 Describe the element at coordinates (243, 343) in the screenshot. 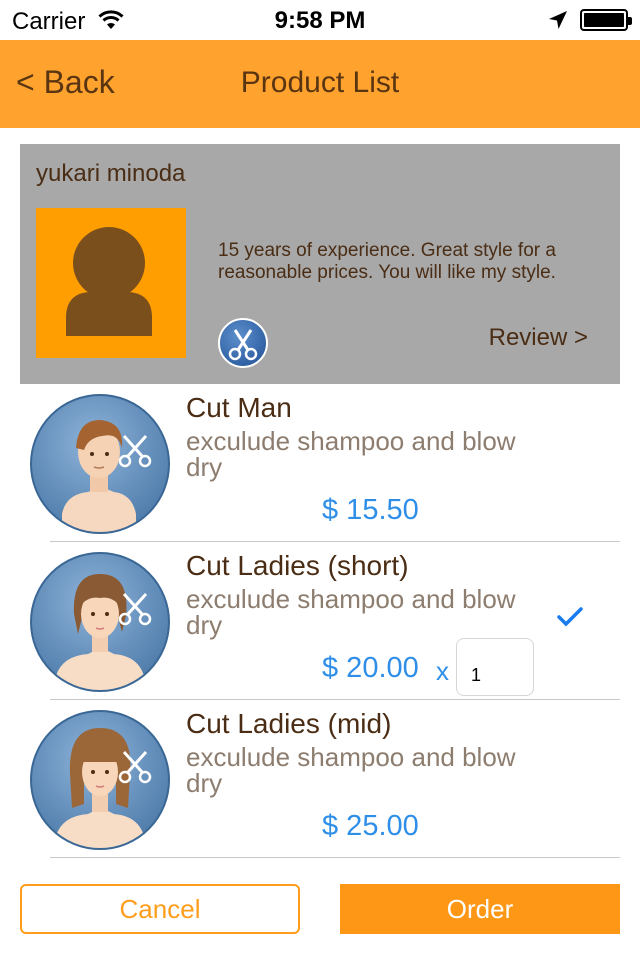

I see `scissors-icon` at that location.